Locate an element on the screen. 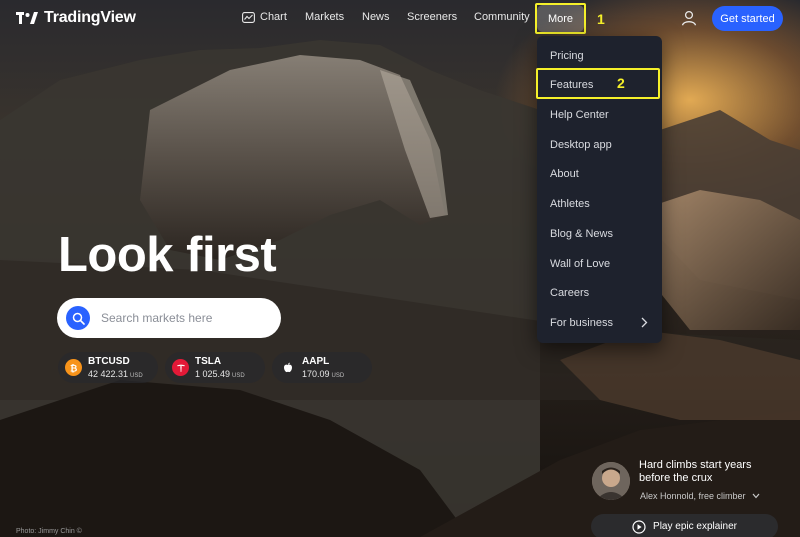  ticker-symbol: BTCUSD is located at coordinates (109, 361).